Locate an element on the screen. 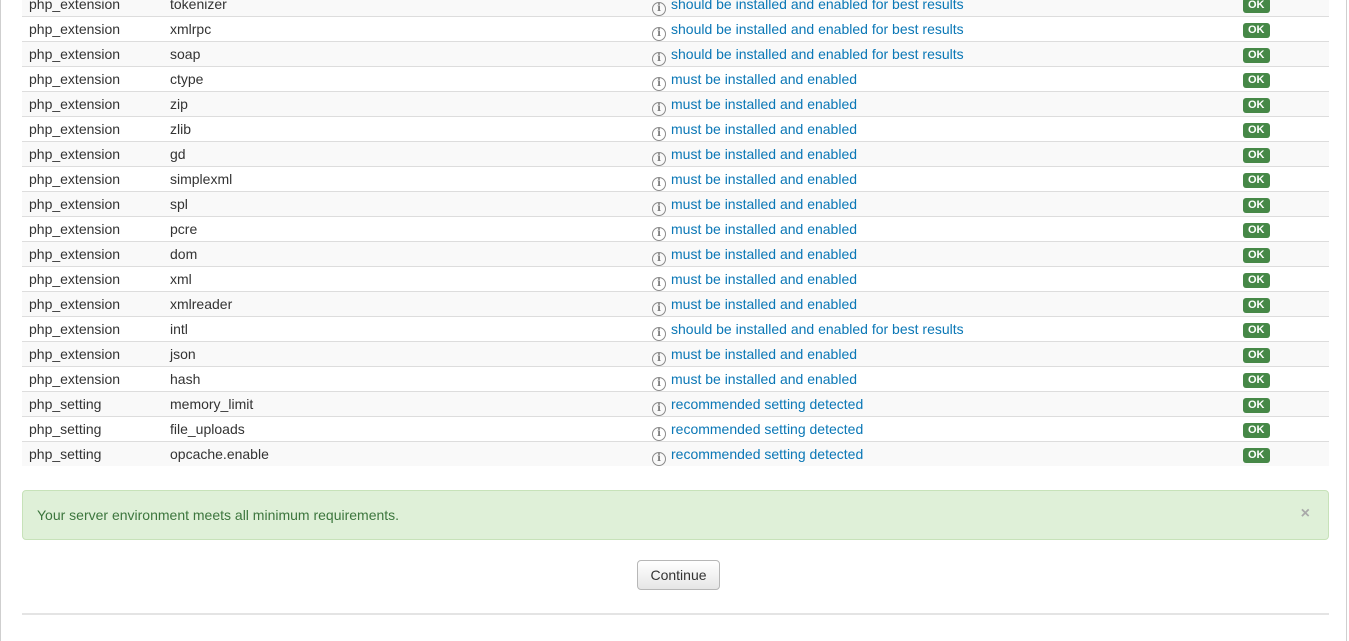 This screenshot has height=641, width=1349. requirement-name: memory_limit is located at coordinates (396, 404).